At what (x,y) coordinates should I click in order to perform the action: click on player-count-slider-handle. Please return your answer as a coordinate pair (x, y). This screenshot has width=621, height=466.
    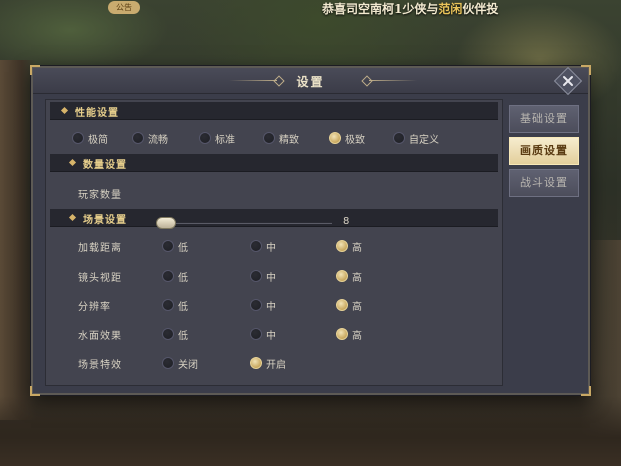
    Looking at the image, I should click on (166, 223).